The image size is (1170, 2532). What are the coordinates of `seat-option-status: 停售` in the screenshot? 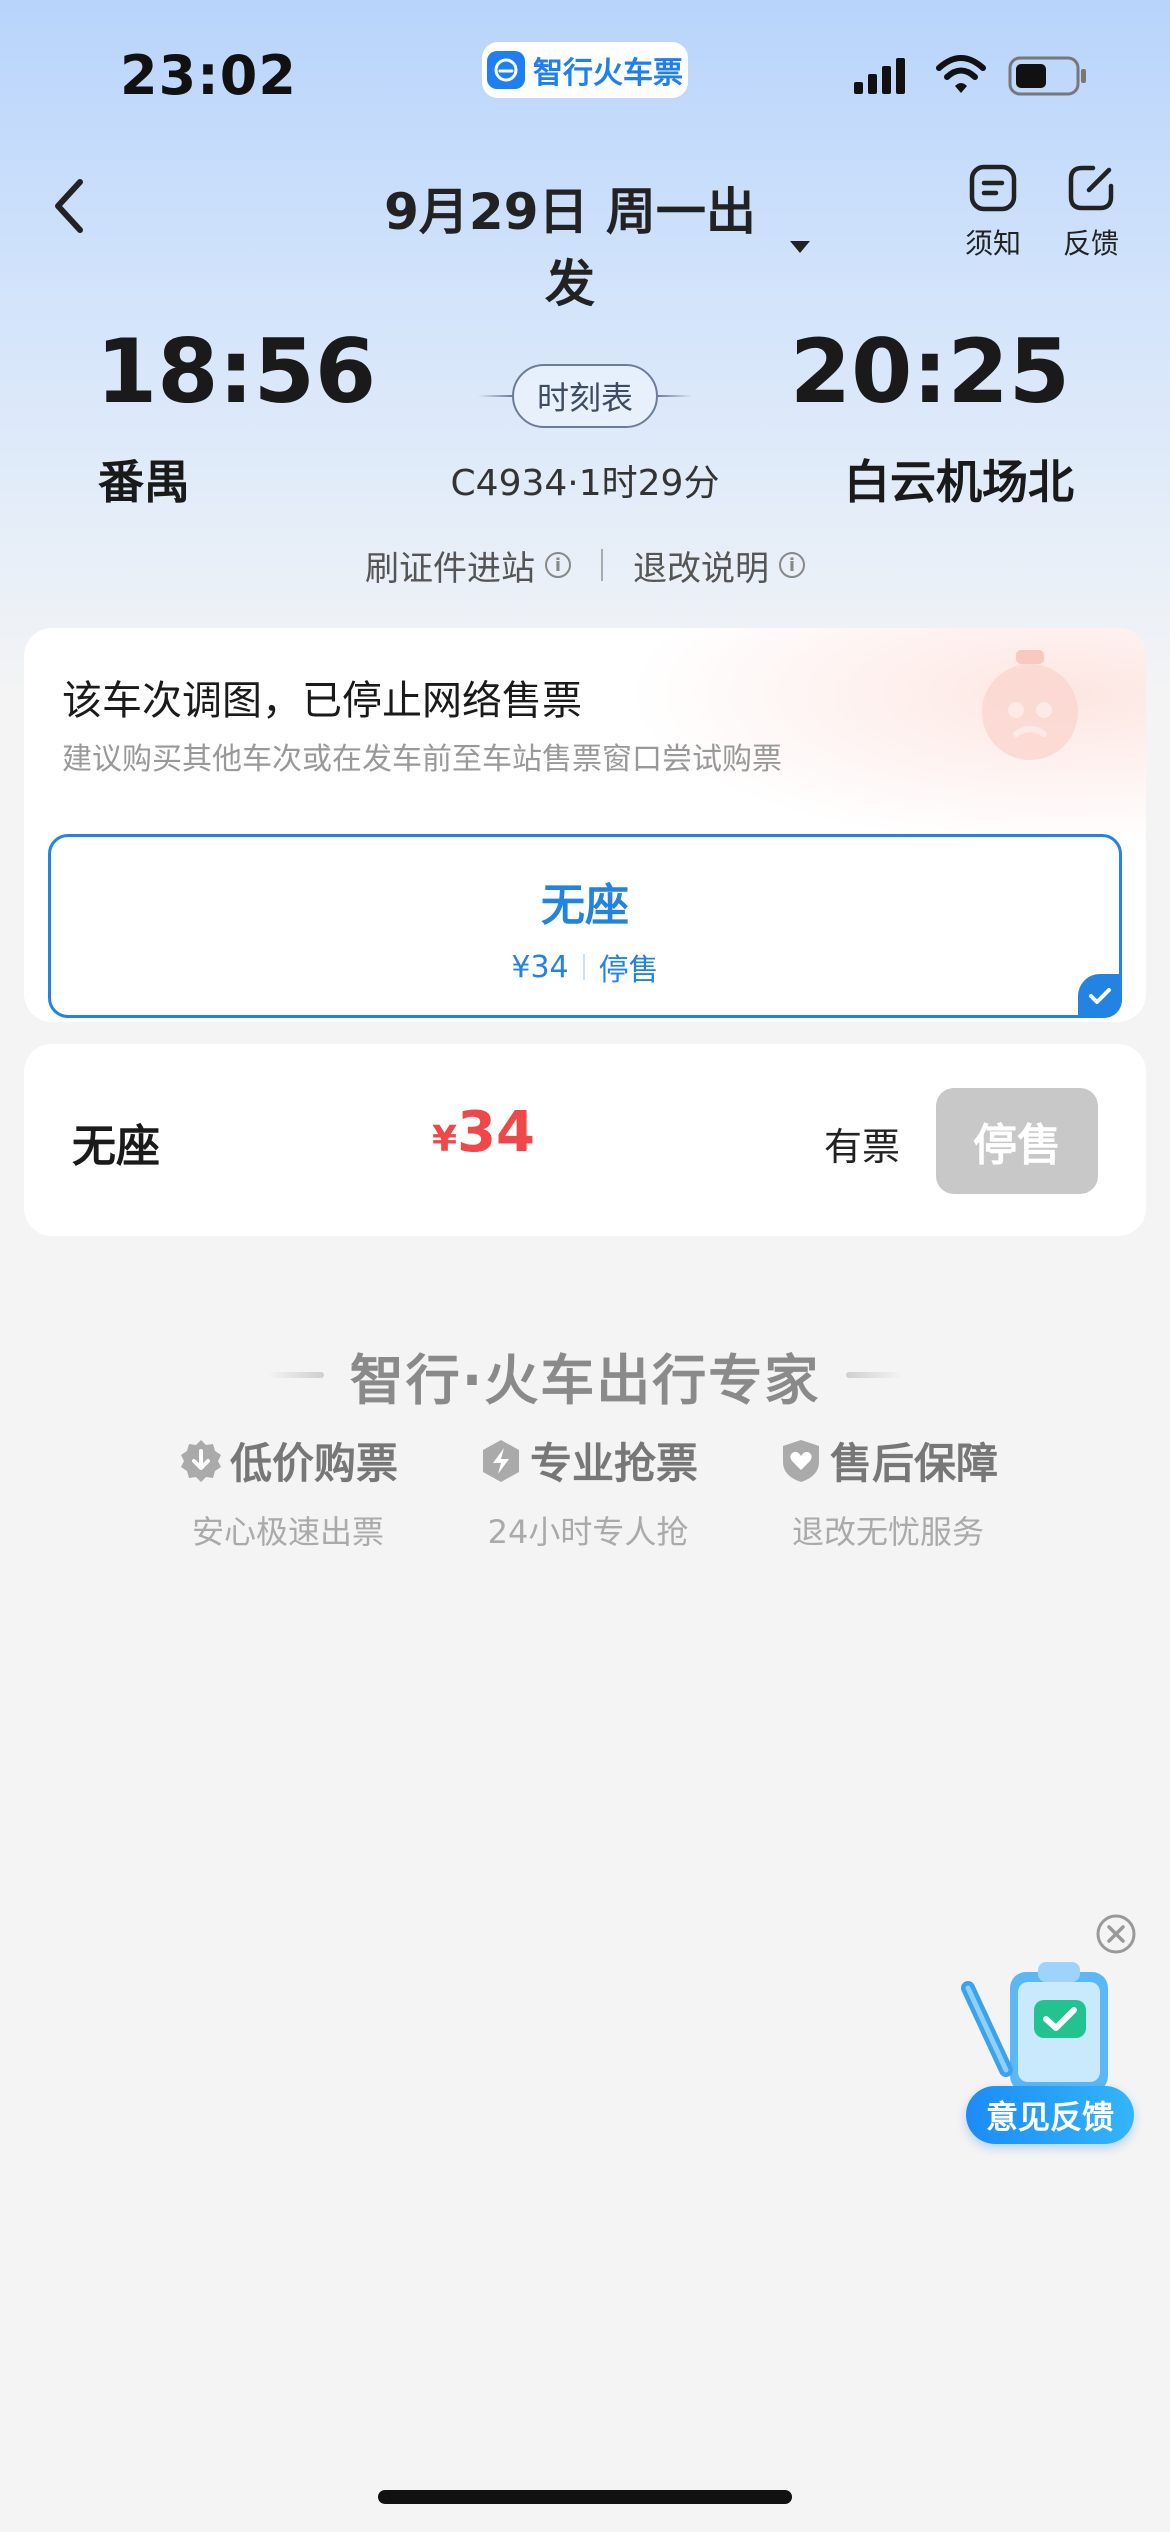 It's located at (628, 970).